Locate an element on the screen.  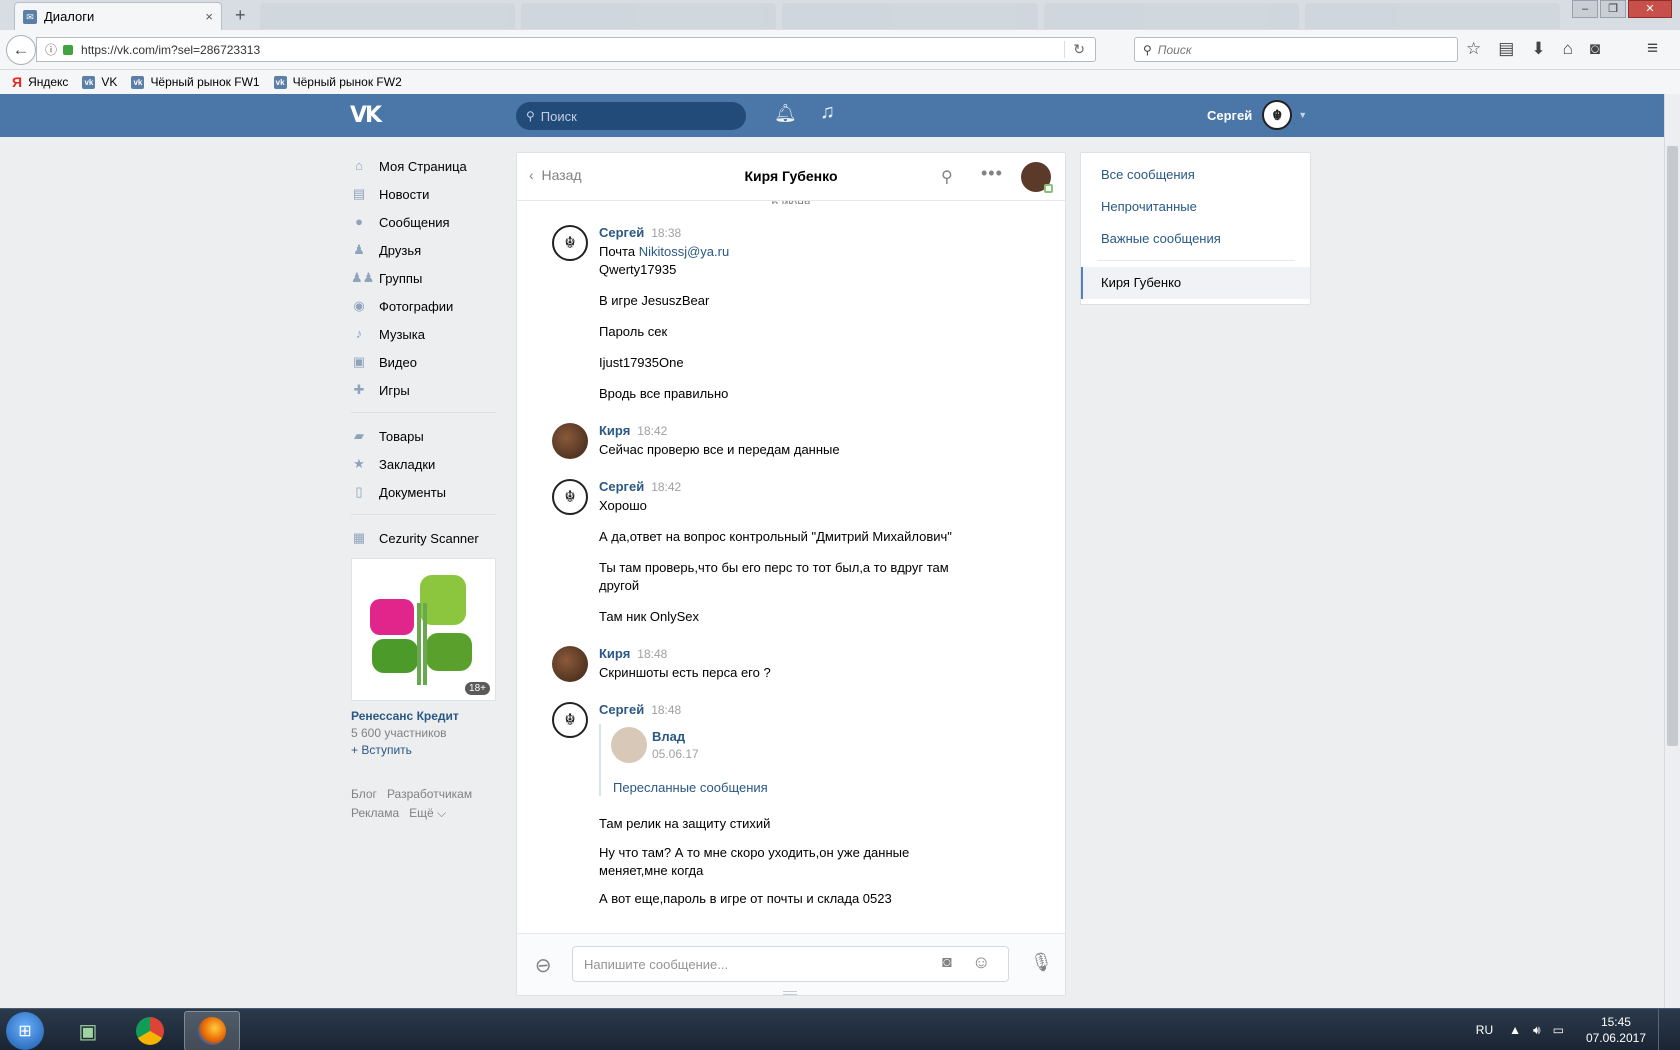
monitor-icon: ▣ is located at coordinates (88, 1031).